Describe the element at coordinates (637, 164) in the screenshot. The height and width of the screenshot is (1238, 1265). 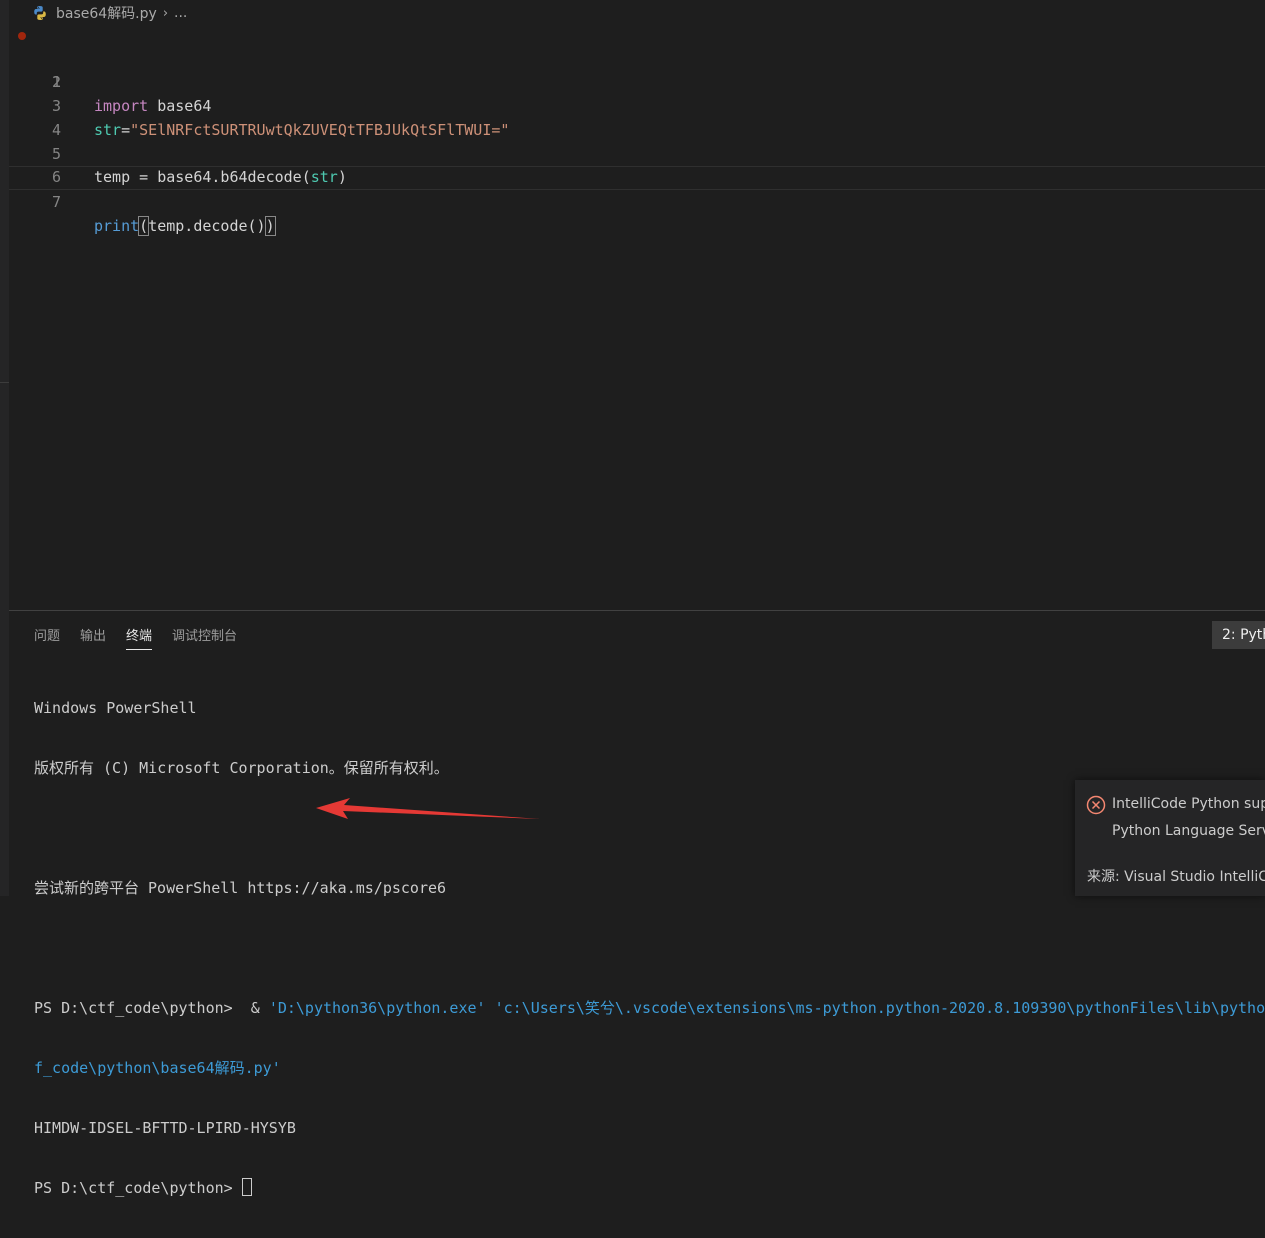
I see `code-line: 6` at that location.